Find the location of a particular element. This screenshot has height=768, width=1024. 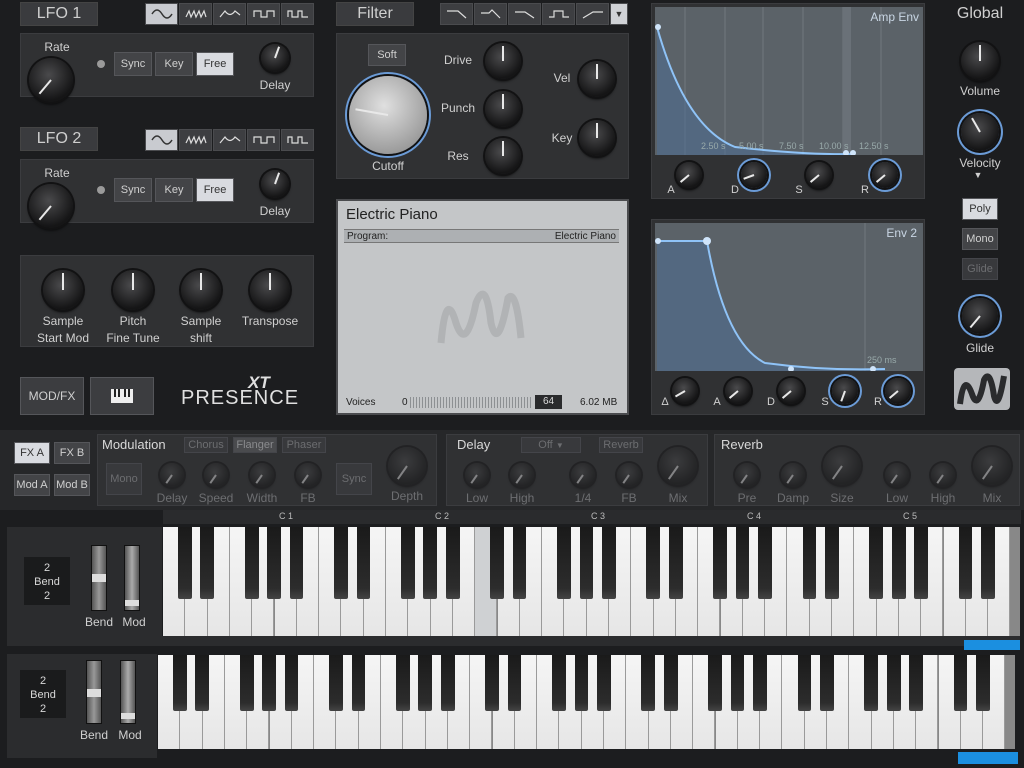

filter-bandpass is located at coordinates (524, 14).